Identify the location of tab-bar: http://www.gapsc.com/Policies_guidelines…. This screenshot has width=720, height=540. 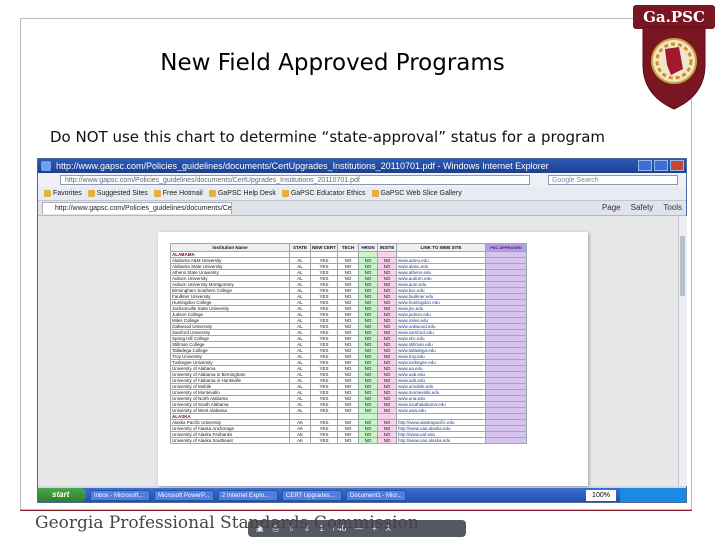
(362, 208).